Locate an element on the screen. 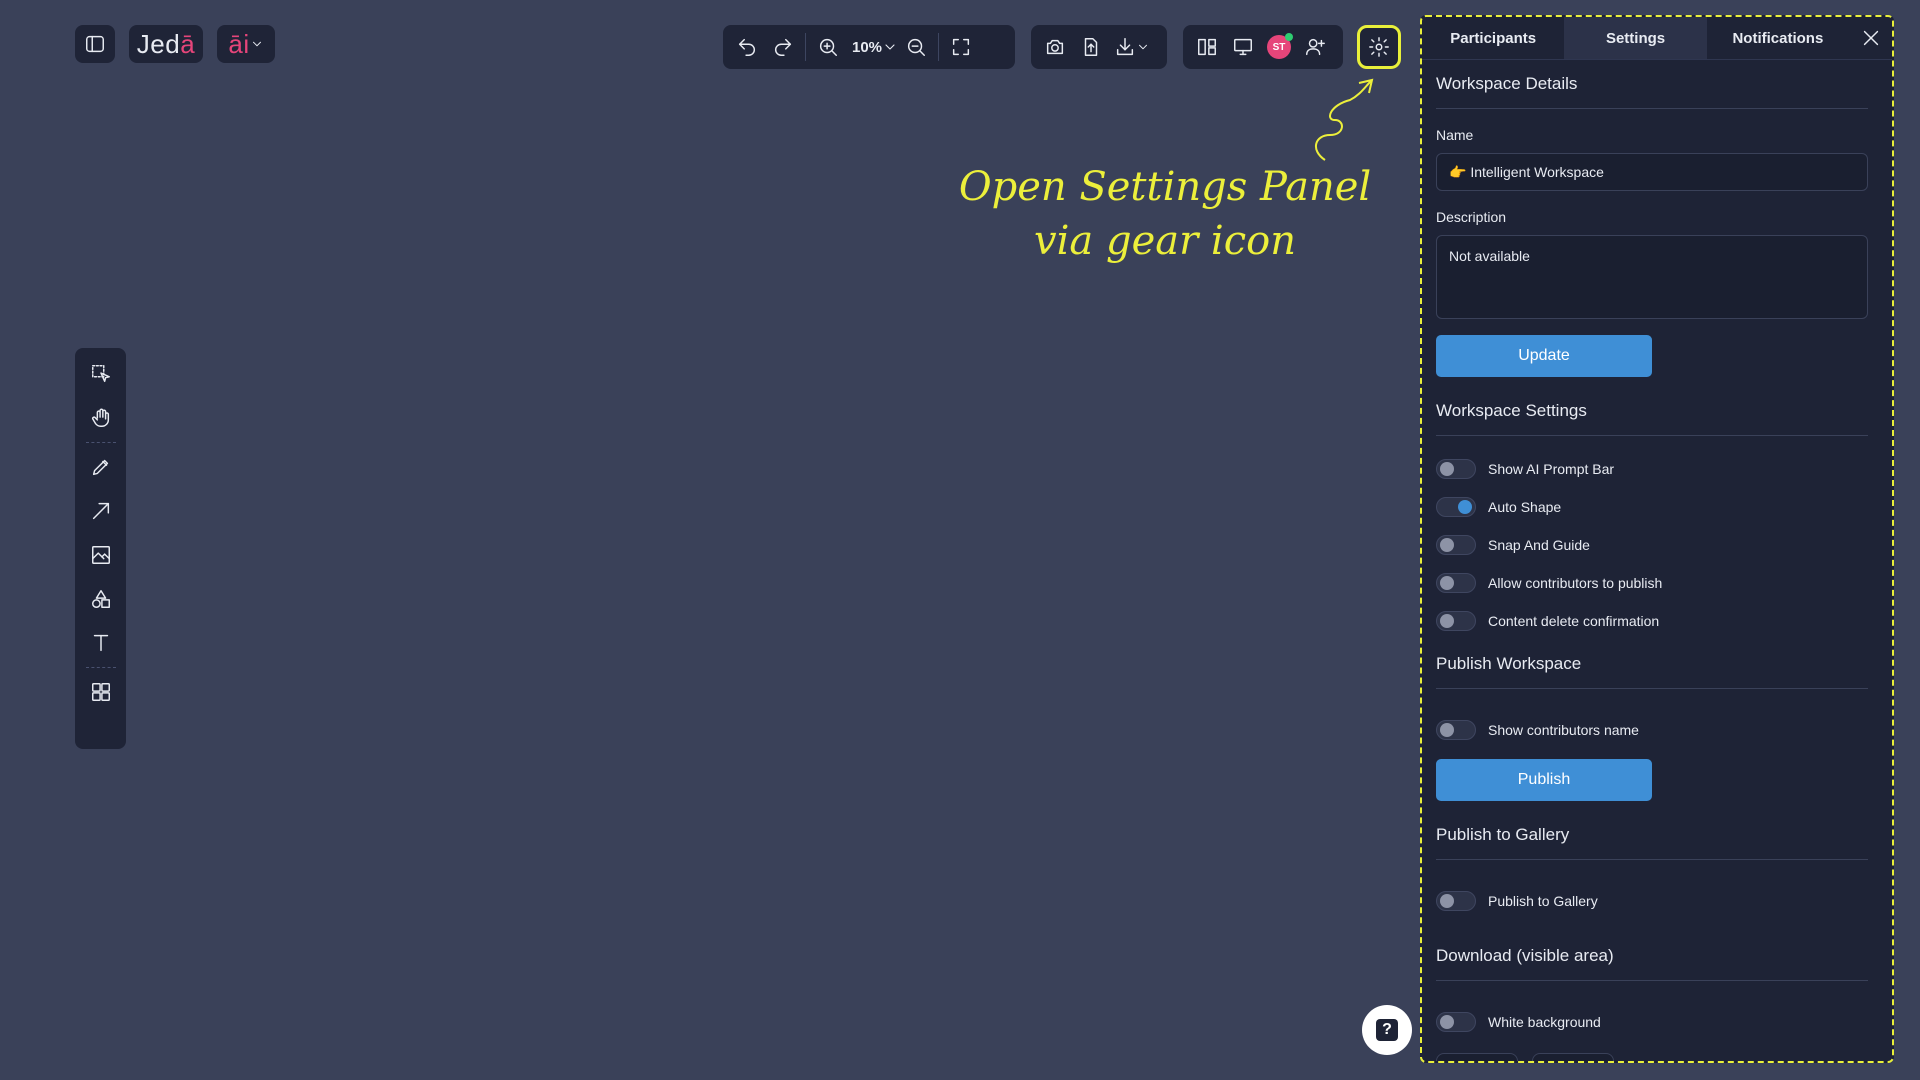 The width and height of the screenshot is (1920, 1080). redo-icon is located at coordinates (783, 47).